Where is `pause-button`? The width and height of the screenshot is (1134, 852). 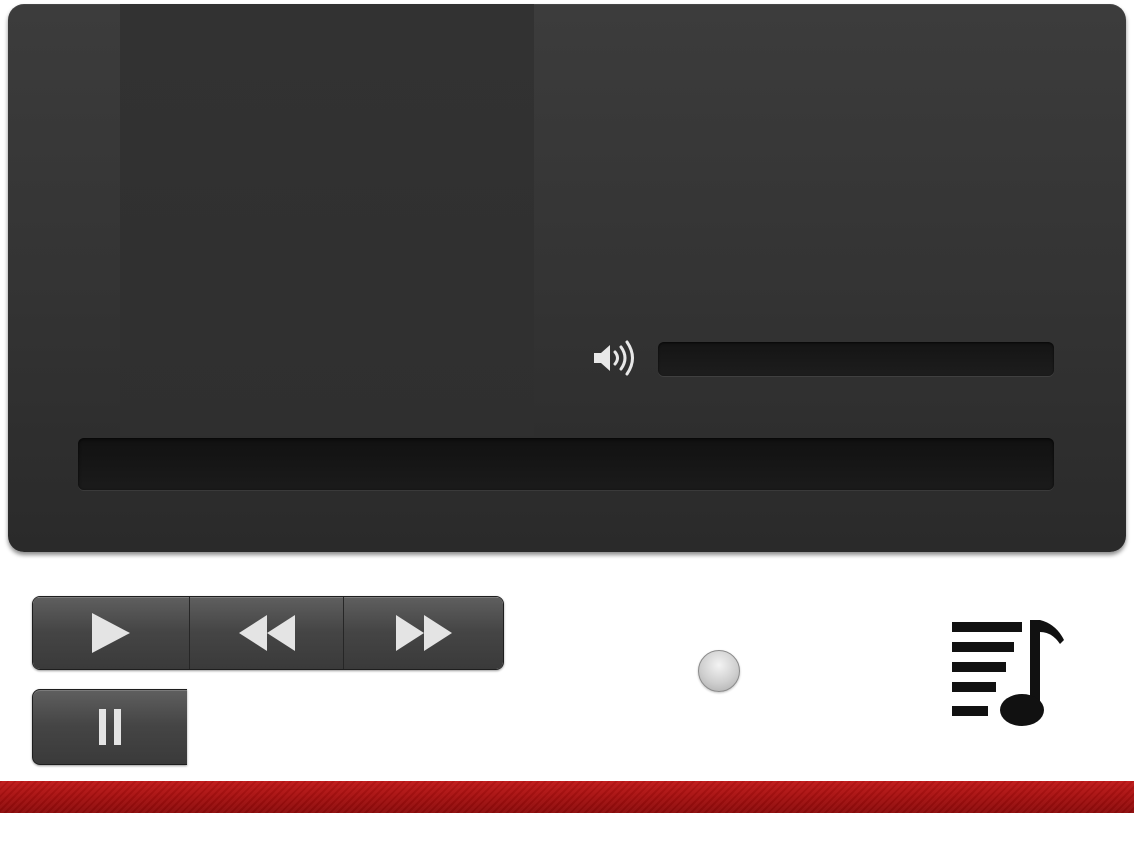
pause-button is located at coordinates (109, 727).